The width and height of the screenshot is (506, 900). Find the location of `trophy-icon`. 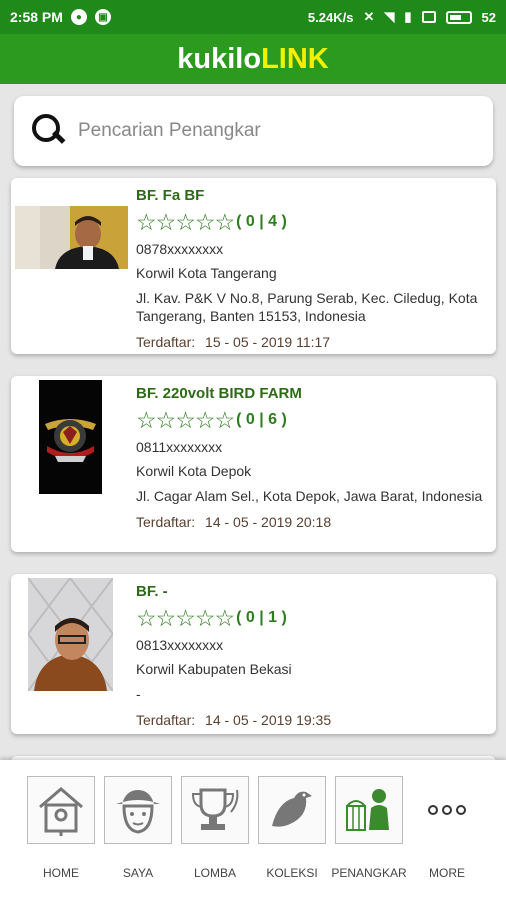

trophy-icon is located at coordinates (215, 810).